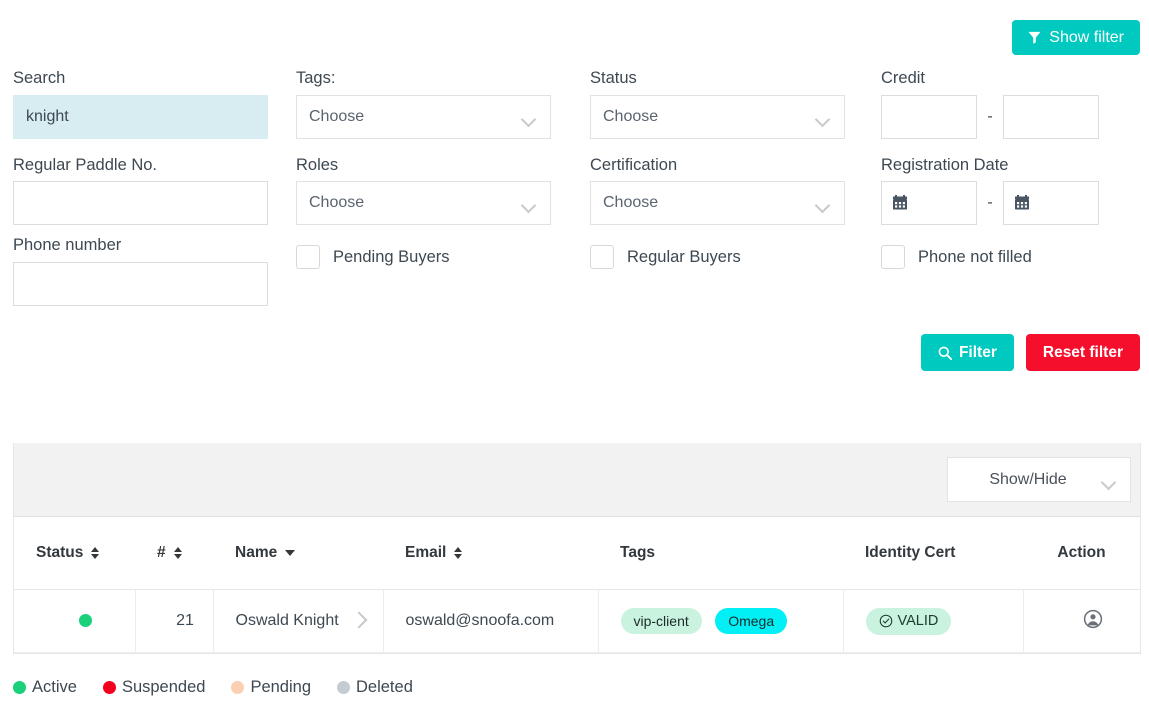  I want to click on show-hide-columns-dropdown: Show/Hide, so click(1039, 479).